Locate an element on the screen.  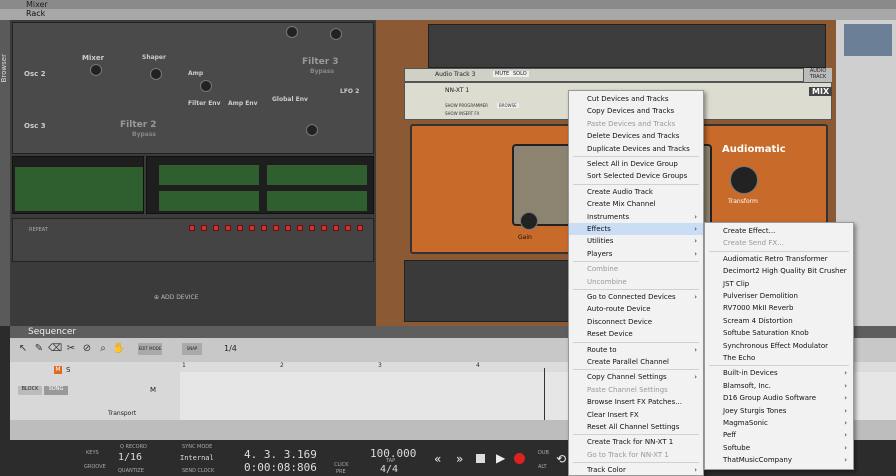
context-menu-item: Create Audio Track is located at coordinates (636, 192).